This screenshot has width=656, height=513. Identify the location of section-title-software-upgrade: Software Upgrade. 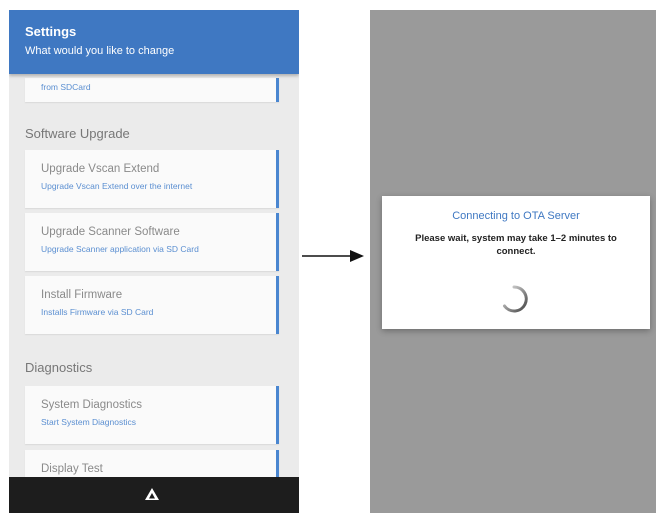
(77, 133).